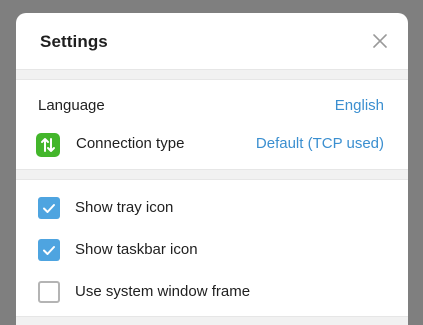 The height and width of the screenshot is (325, 423). I want to click on use-system-window-frame-label: Use system window frame, so click(163, 291).